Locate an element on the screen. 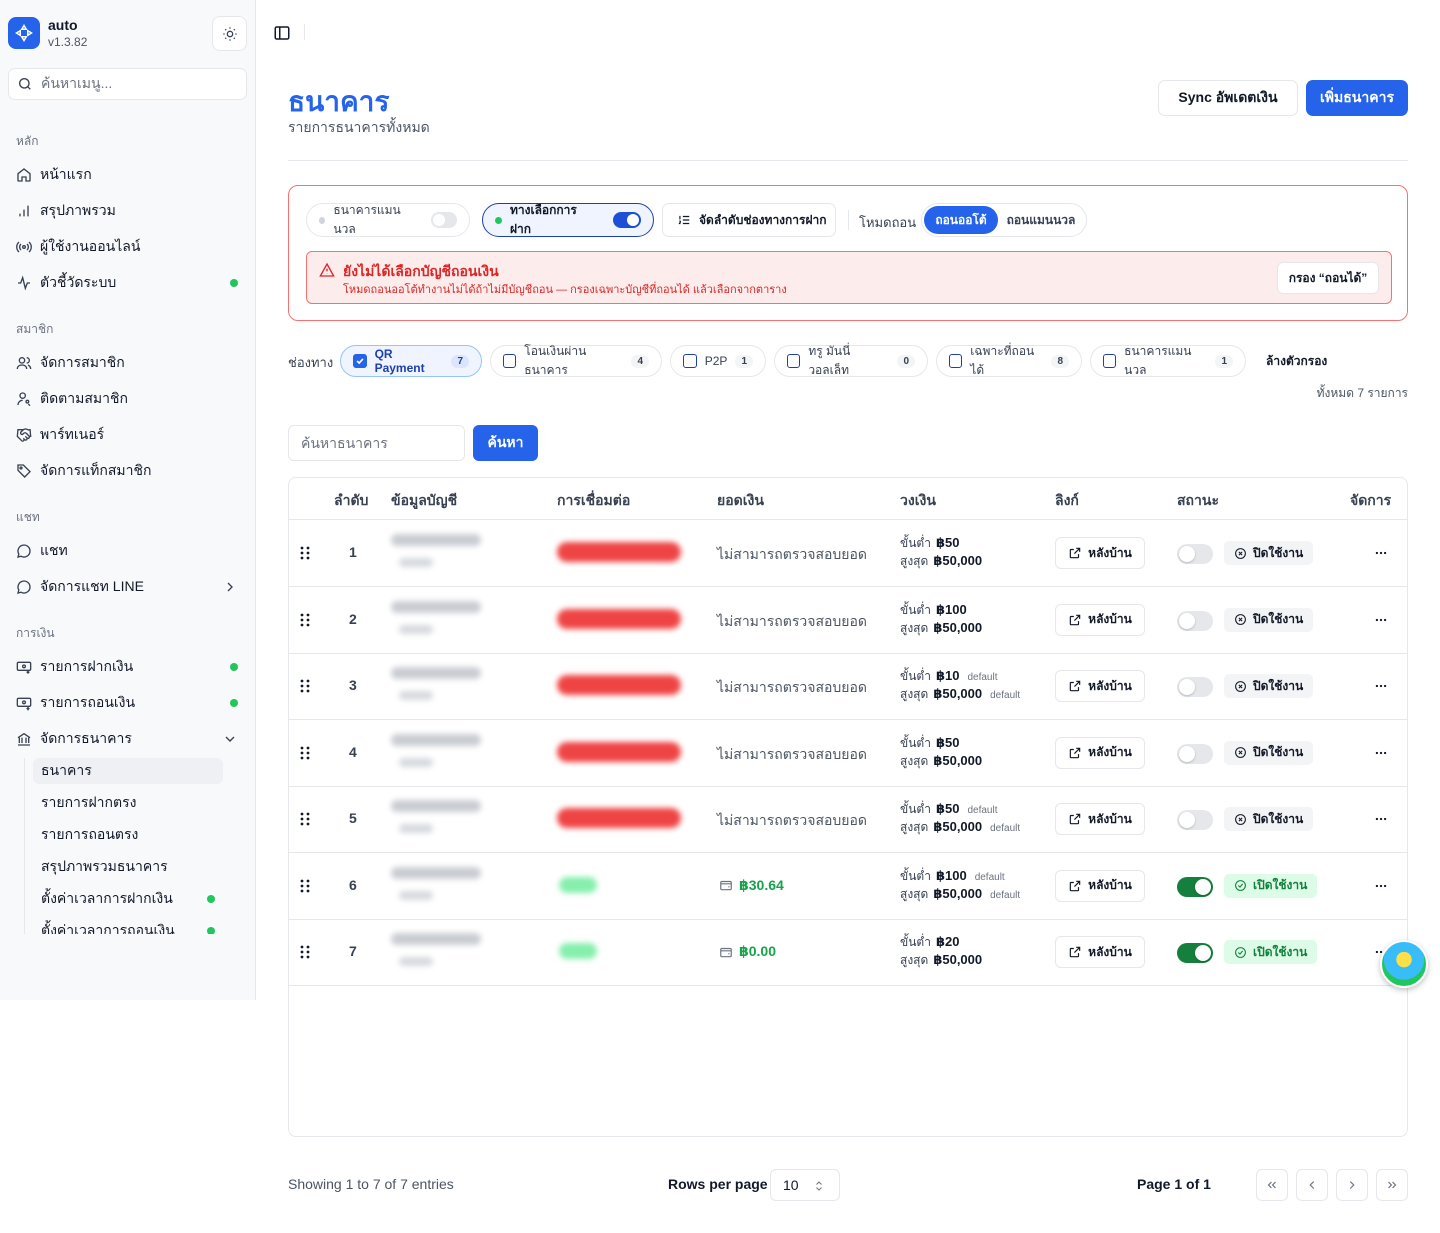  chevron-right-icon is located at coordinates (1352, 1185).